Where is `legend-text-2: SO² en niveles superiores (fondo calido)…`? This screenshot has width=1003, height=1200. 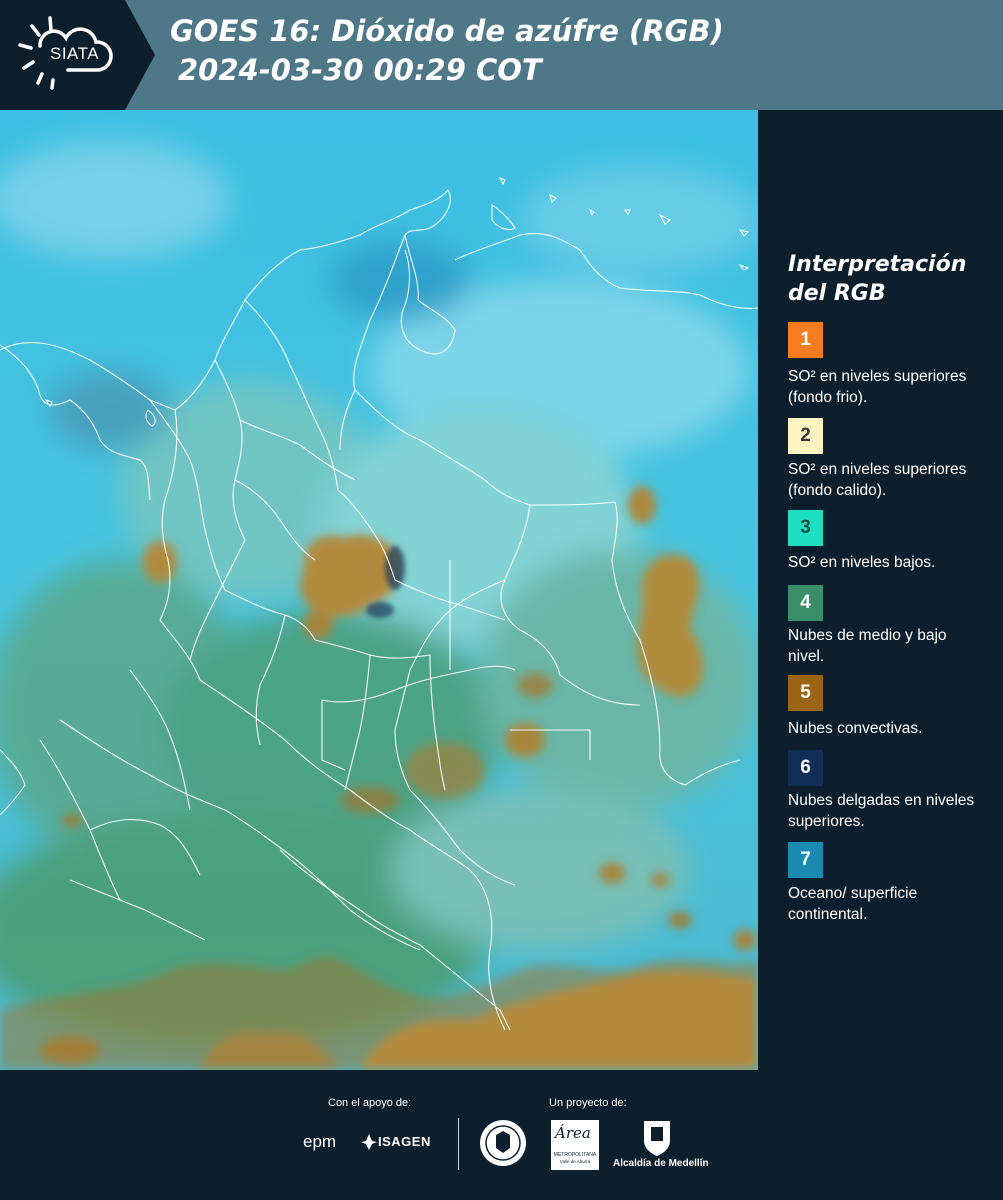 legend-text-2: SO² en niveles superiores (fondo calido)… is located at coordinates (877, 480).